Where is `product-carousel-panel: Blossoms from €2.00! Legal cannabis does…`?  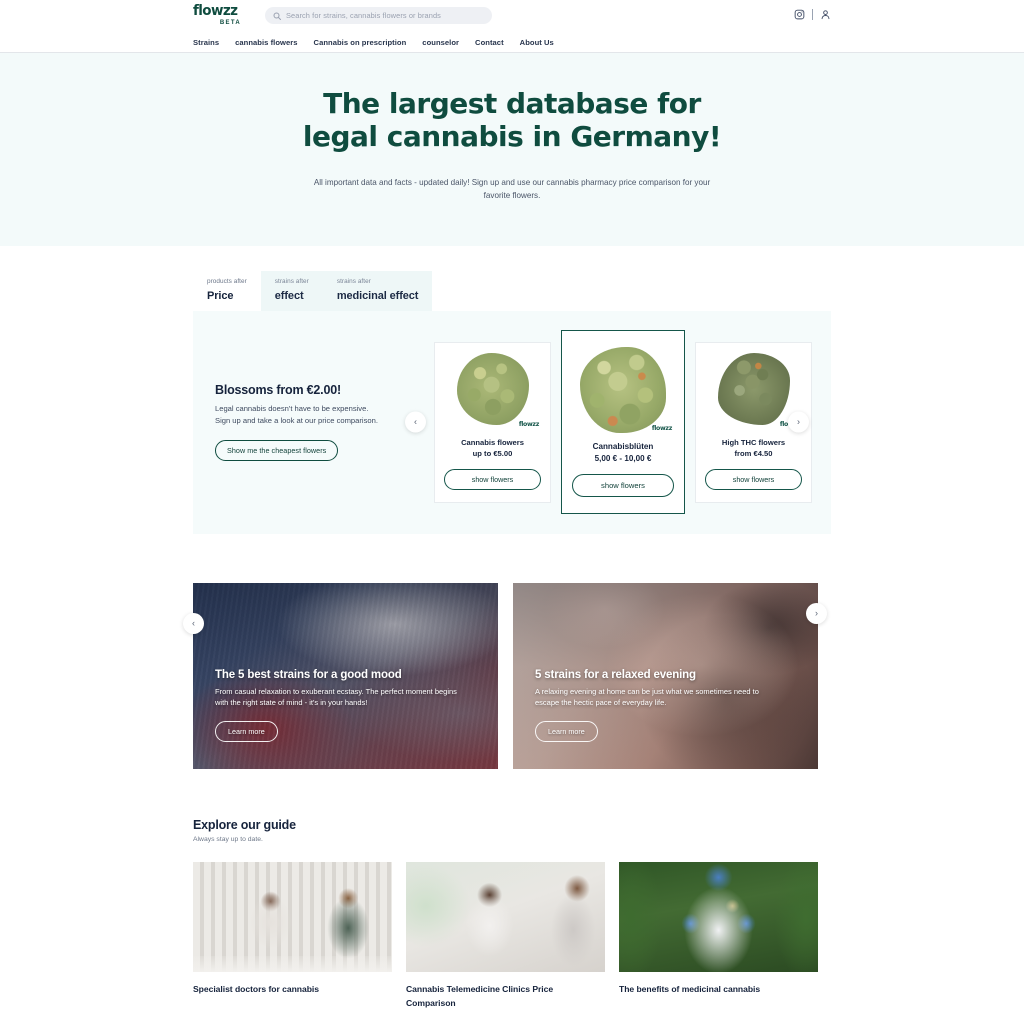 product-carousel-panel: Blossoms from €2.00! Legal cannabis does… is located at coordinates (512, 422).